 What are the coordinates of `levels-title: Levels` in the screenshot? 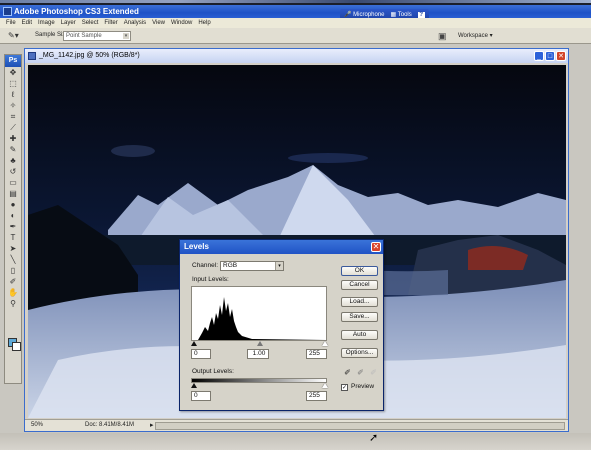 It's located at (196, 246).